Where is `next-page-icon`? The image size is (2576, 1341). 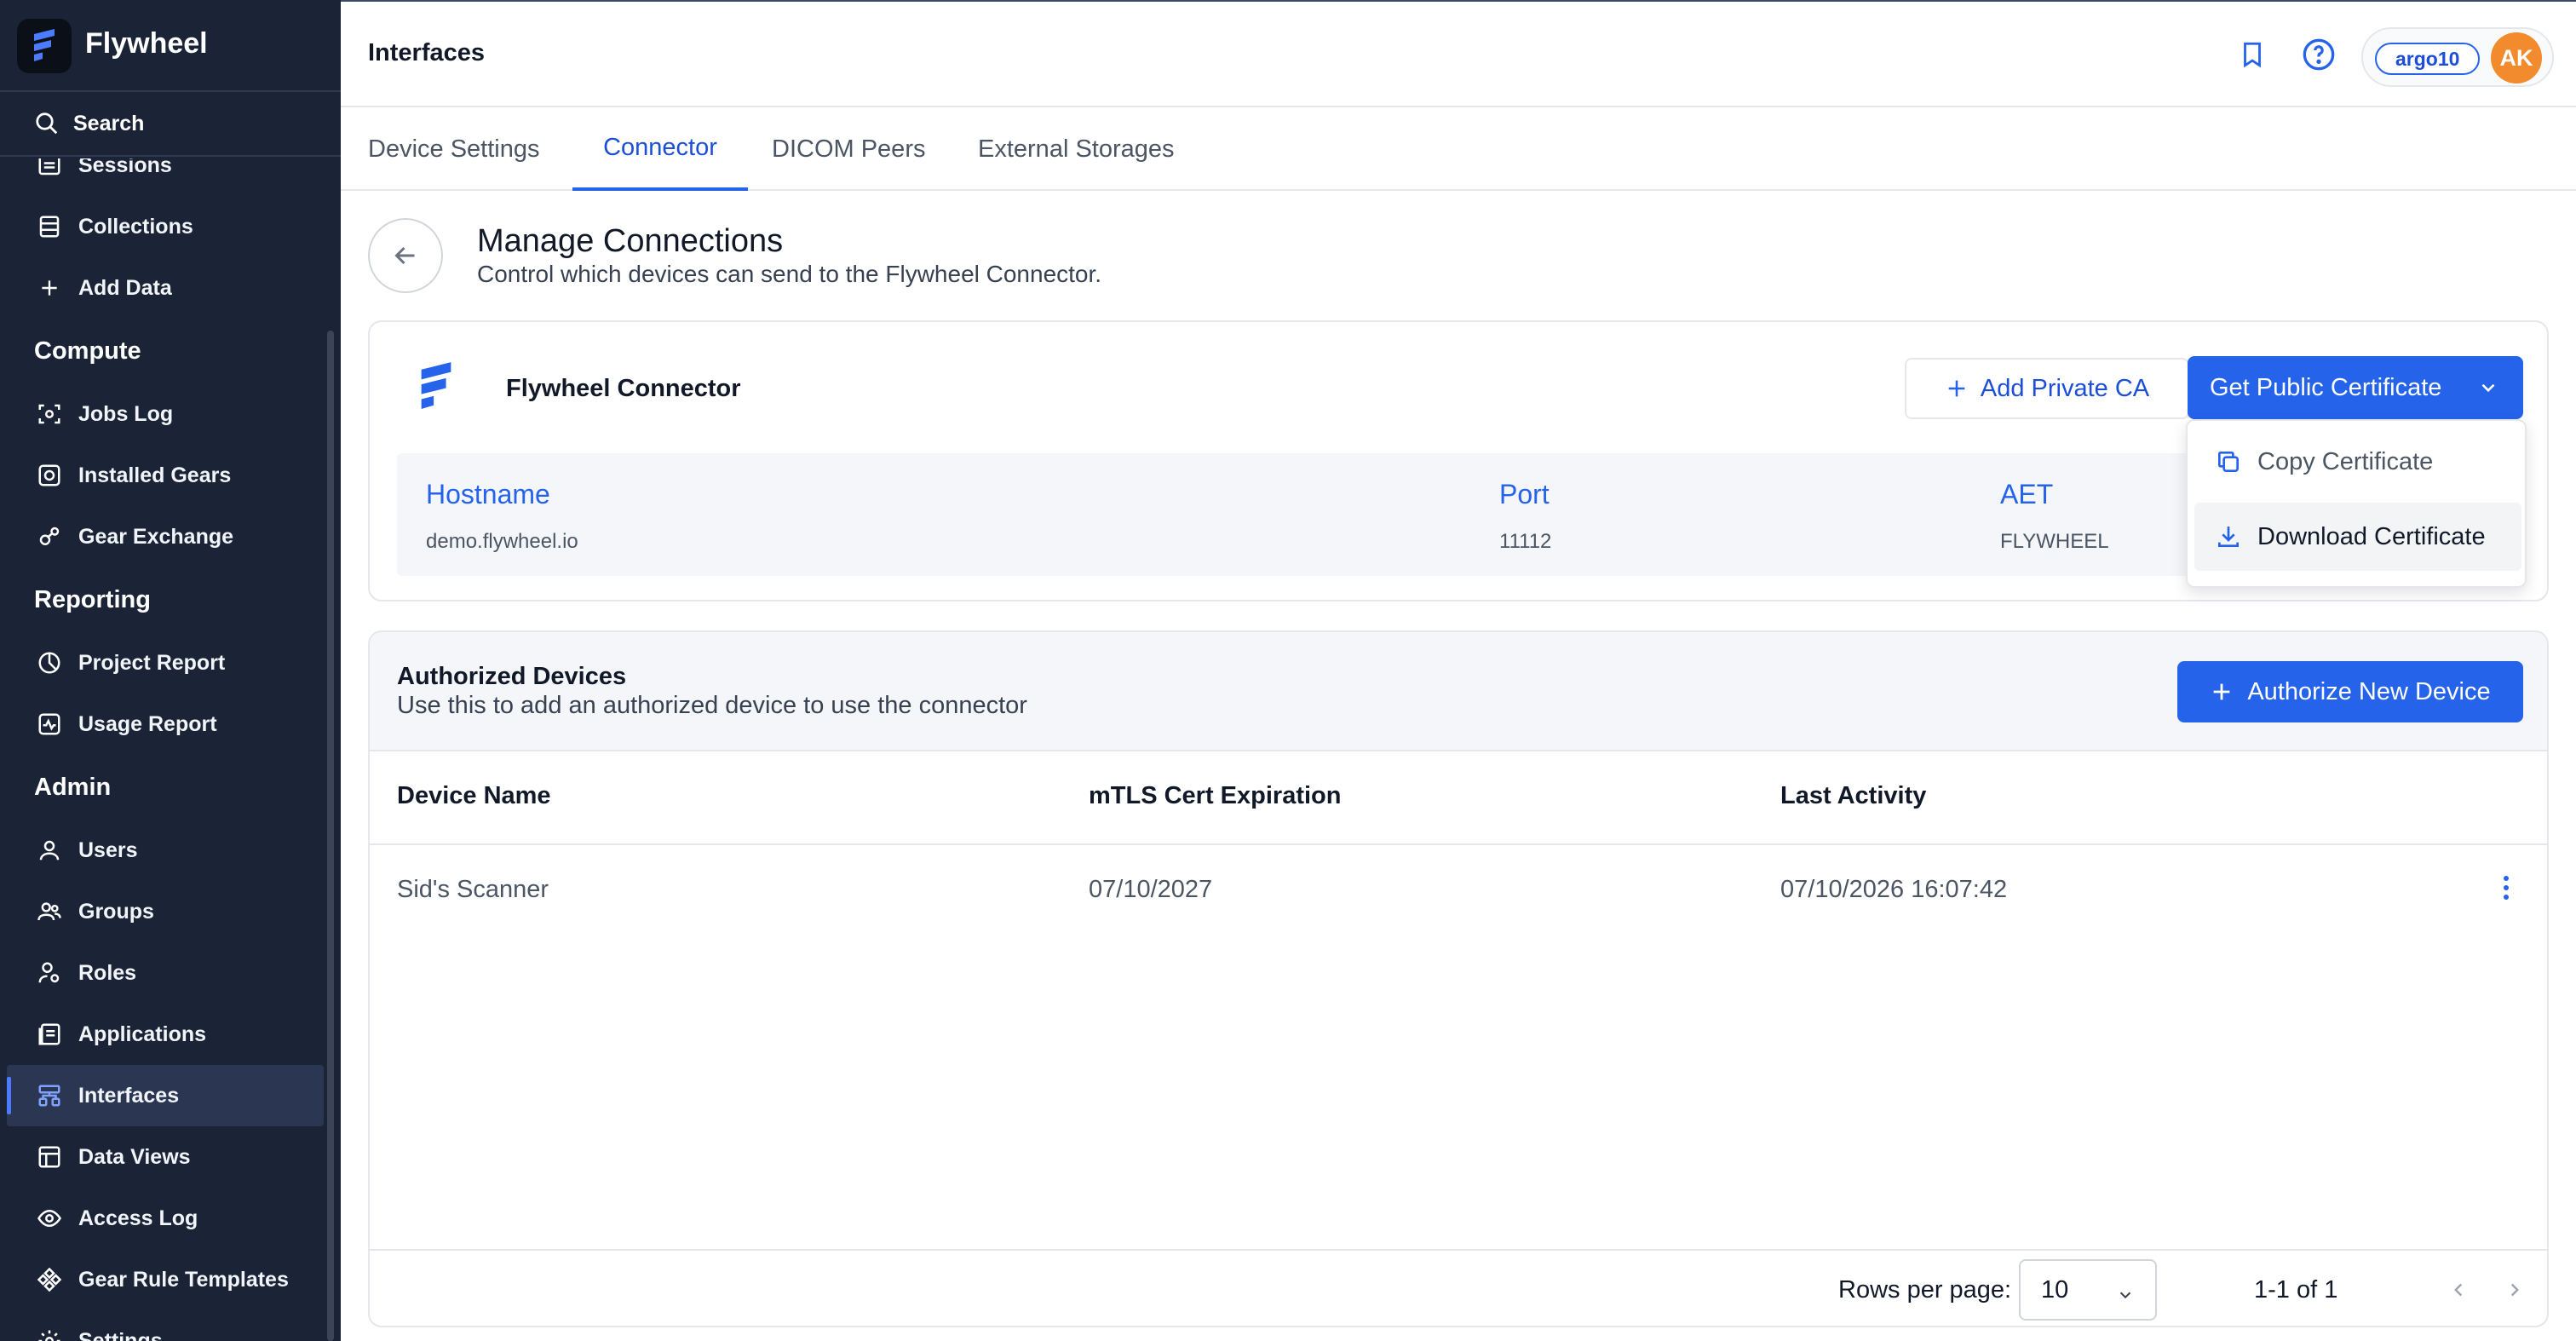
next-page-icon is located at coordinates (2515, 1290).